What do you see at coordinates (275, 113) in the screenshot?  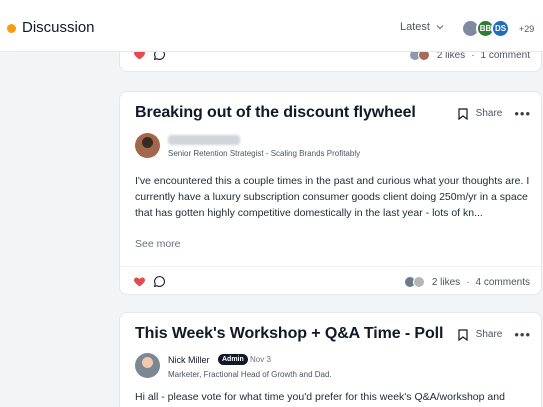 I see `post-title: Breaking out of the discount flywheel` at bounding box center [275, 113].